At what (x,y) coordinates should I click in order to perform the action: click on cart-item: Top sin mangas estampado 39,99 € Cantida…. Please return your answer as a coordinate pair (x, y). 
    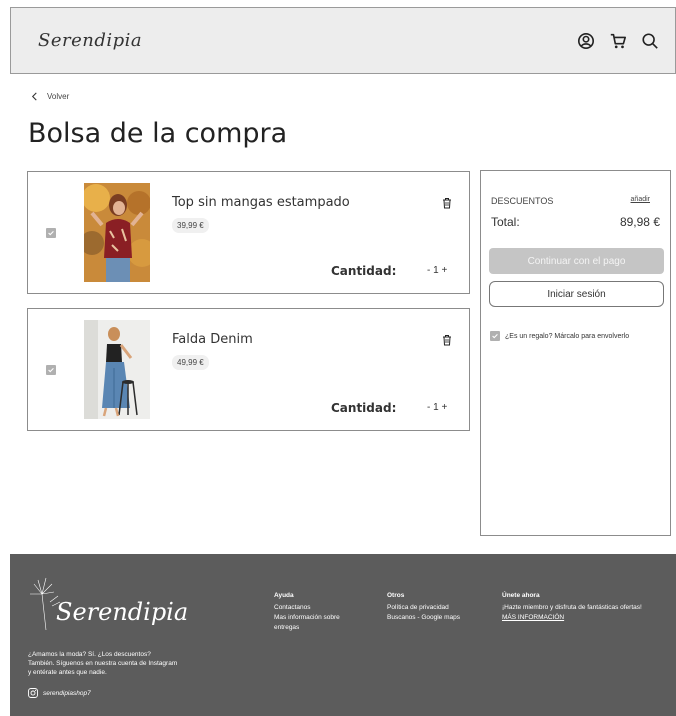
    Looking at the image, I should click on (248, 232).